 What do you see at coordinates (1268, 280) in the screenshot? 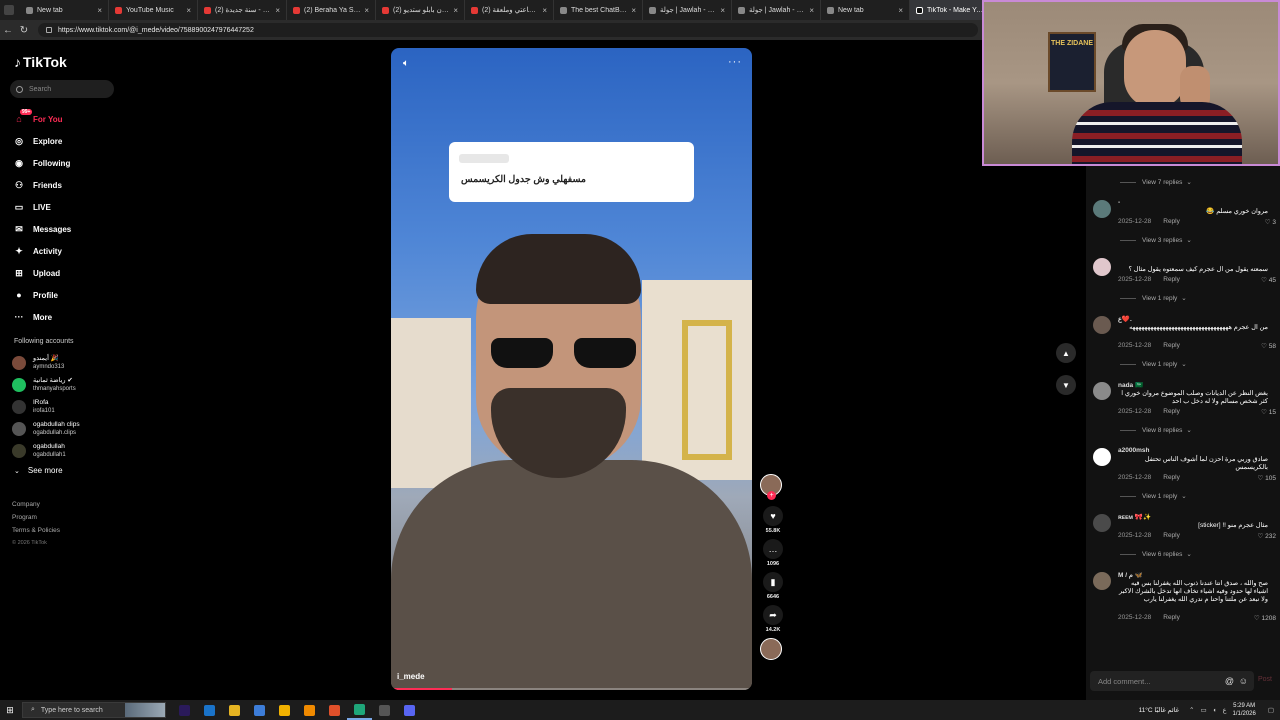
I see `comment-like: ♡ 45` at bounding box center [1268, 280].